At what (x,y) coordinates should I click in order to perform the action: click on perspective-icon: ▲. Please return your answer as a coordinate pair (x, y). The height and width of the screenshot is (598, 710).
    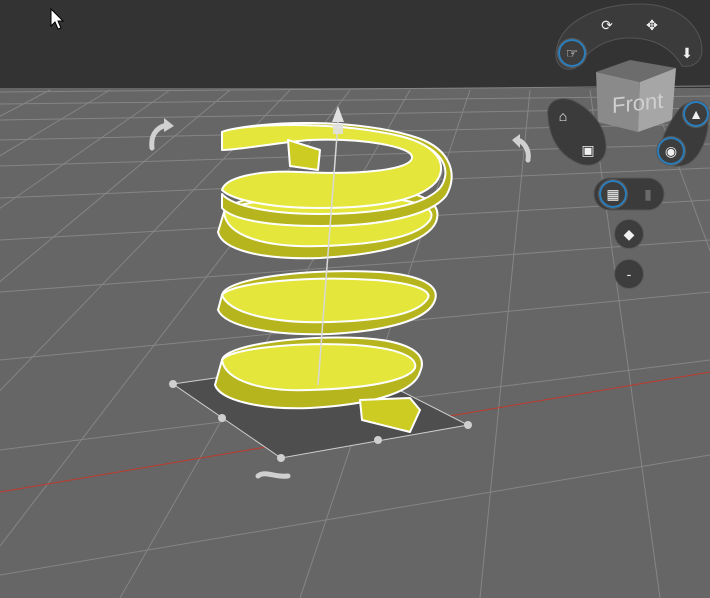
    Looking at the image, I should click on (696, 114).